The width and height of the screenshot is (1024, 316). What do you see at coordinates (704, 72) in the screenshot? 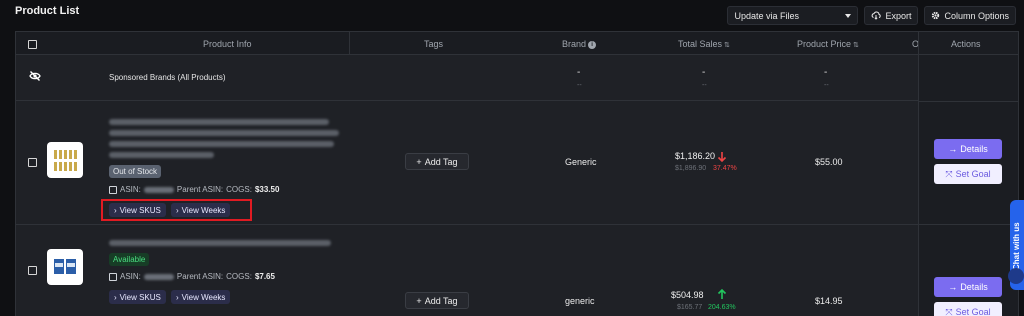
I see `sponsored-sales: -` at bounding box center [704, 72].